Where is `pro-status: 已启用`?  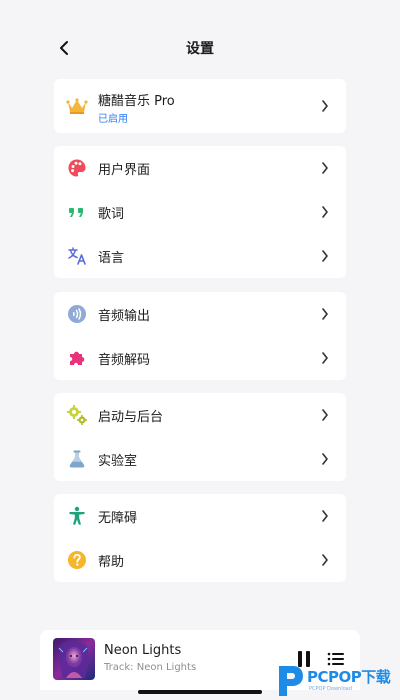
pro-status: 已启用 is located at coordinates (113, 119).